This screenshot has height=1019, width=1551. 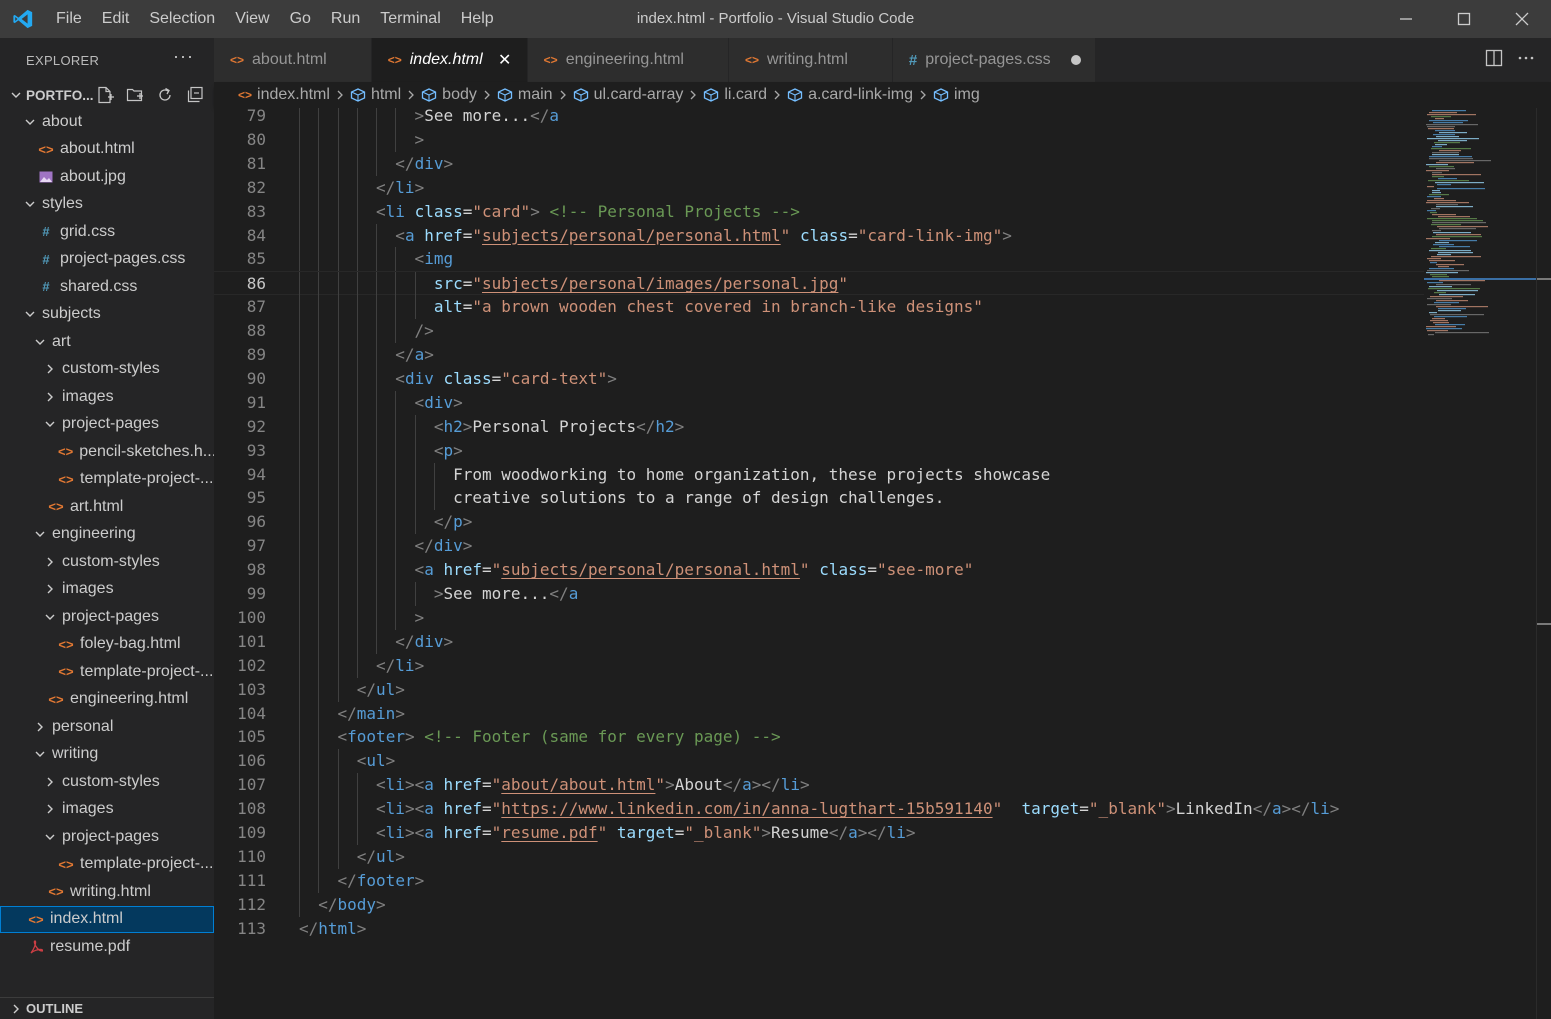 What do you see at coordinates (107, 232) in the screenshot?
I see `file-item: # grid.css` at bounding box center [107, 232].